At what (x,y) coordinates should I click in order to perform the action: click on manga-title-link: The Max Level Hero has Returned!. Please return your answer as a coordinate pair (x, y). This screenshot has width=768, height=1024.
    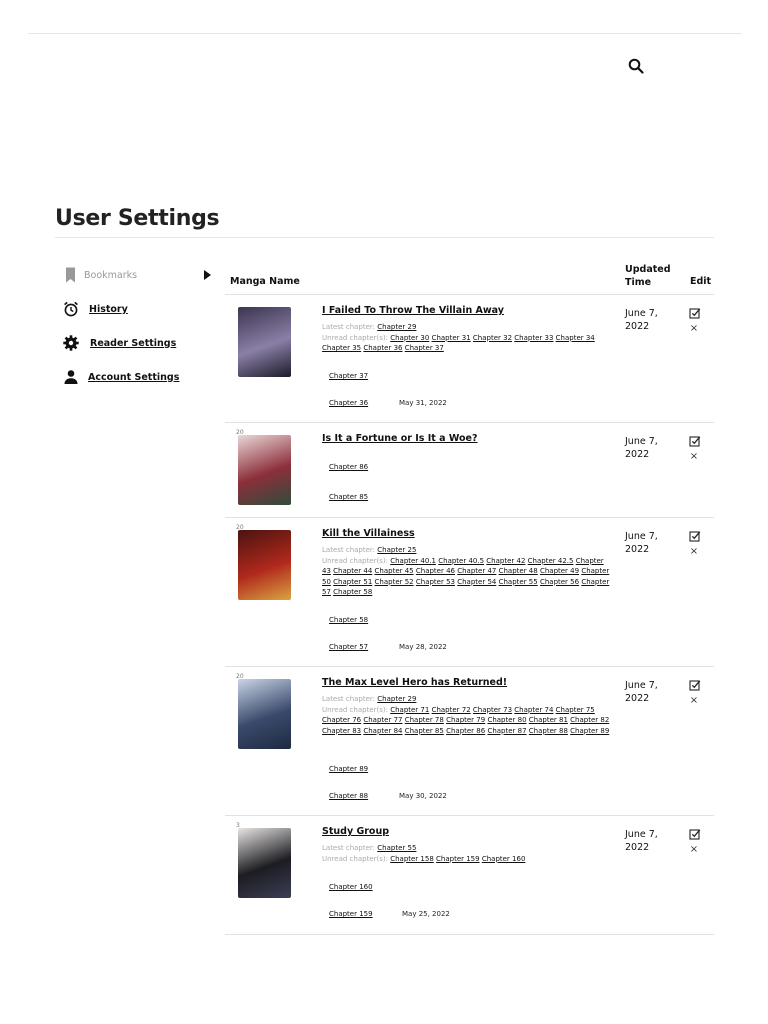
    Looking at the image, I should click on (467, 682).